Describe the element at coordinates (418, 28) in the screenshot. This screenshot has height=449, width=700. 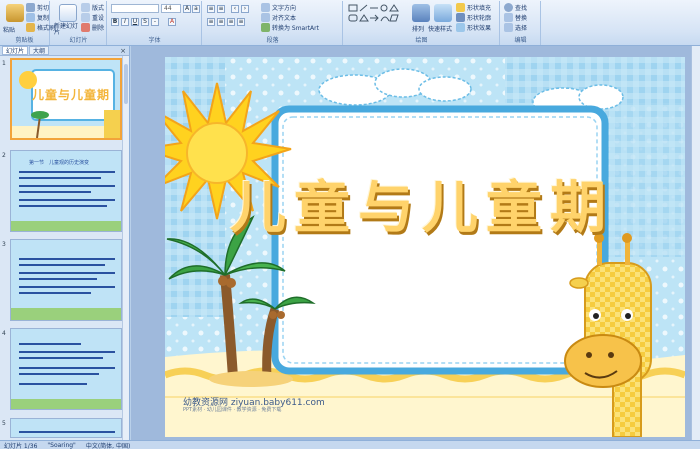
I see `arrange-button: 排列` at that location.